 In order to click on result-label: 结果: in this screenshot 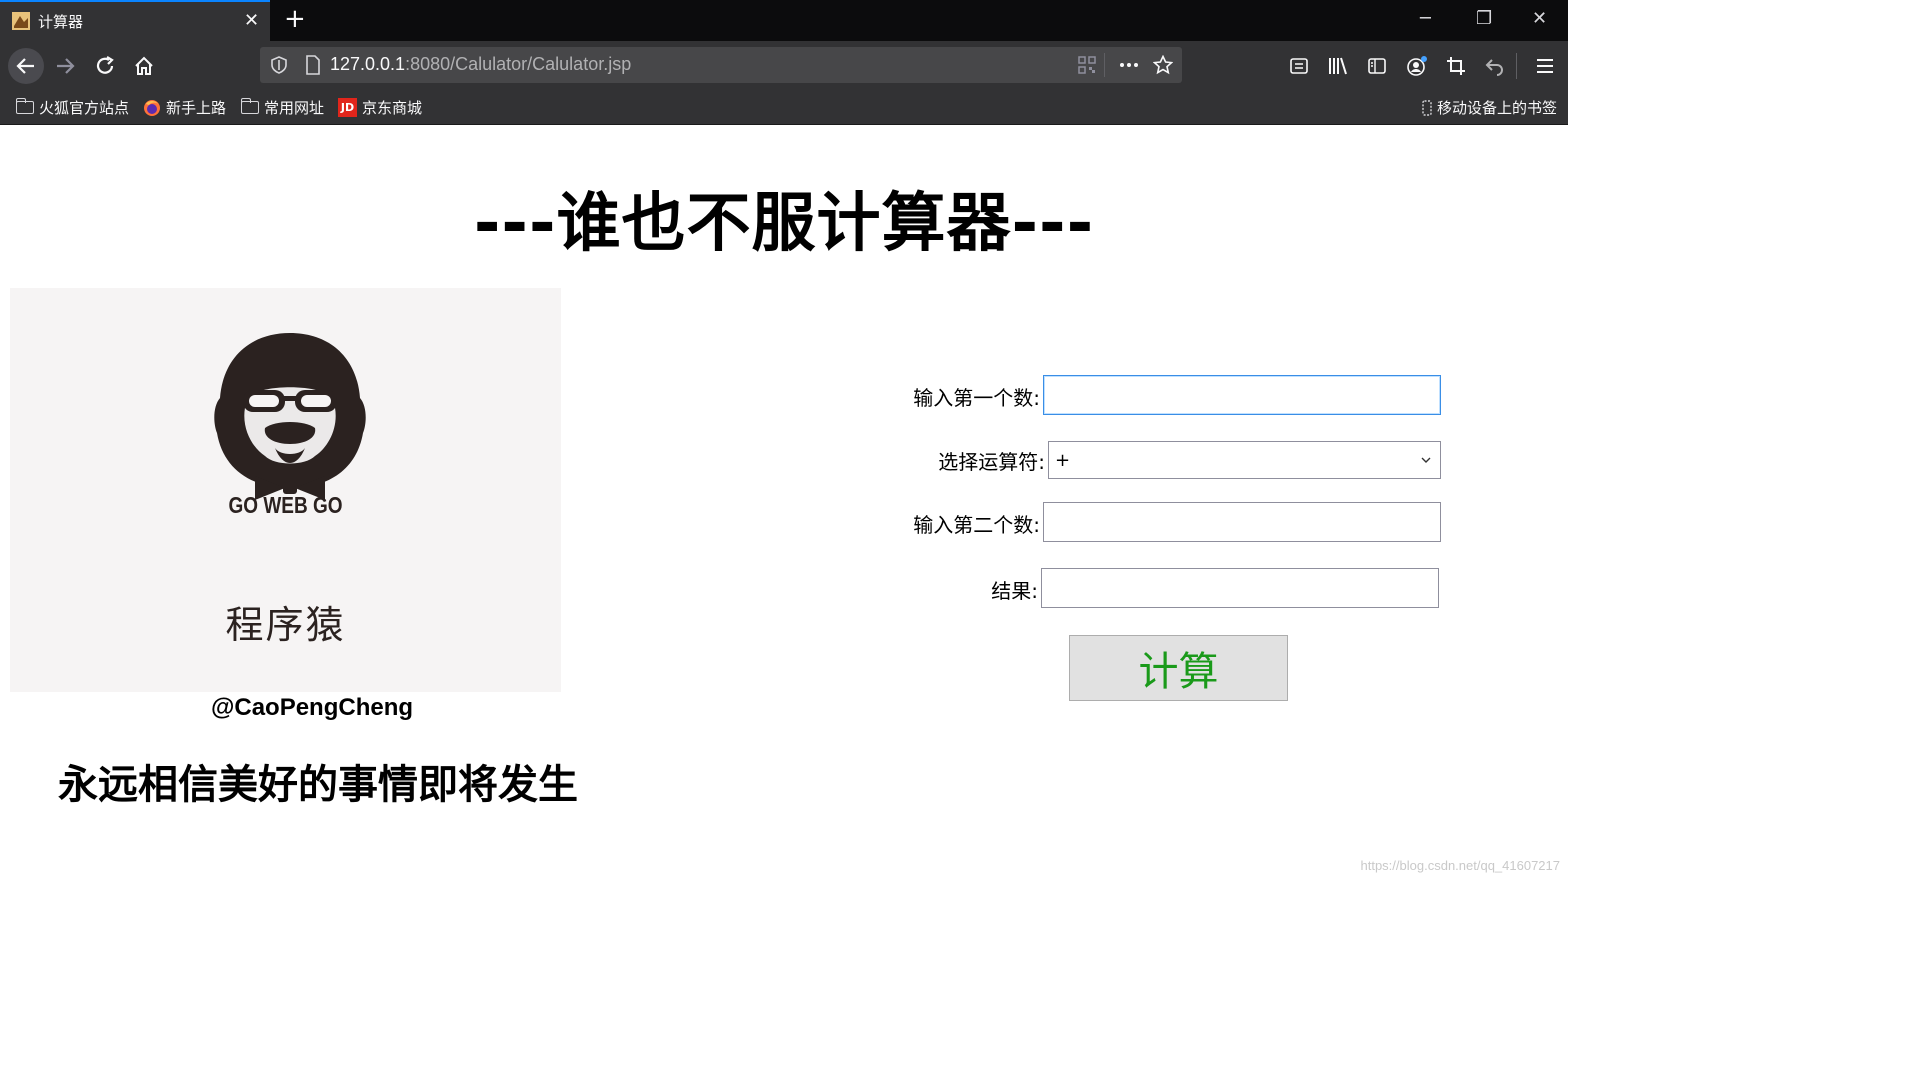, I will do `click(1014, 591)`.